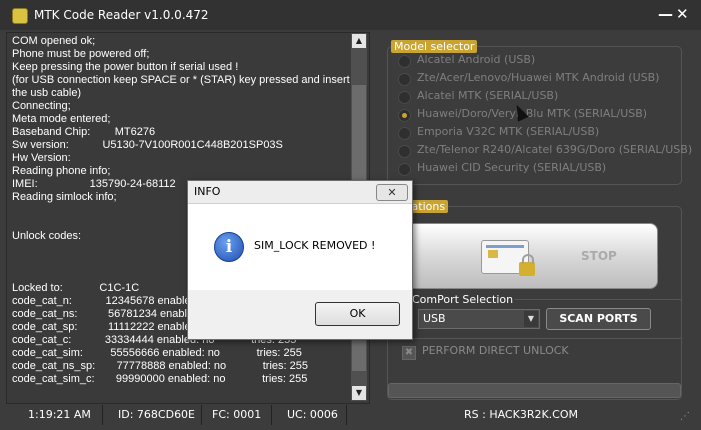 The height and width of the screenshot is (430, 701). Describe the element at coordinates (237, 414) in the screenshot. I see `status-fc: FC: 0001` at that location.